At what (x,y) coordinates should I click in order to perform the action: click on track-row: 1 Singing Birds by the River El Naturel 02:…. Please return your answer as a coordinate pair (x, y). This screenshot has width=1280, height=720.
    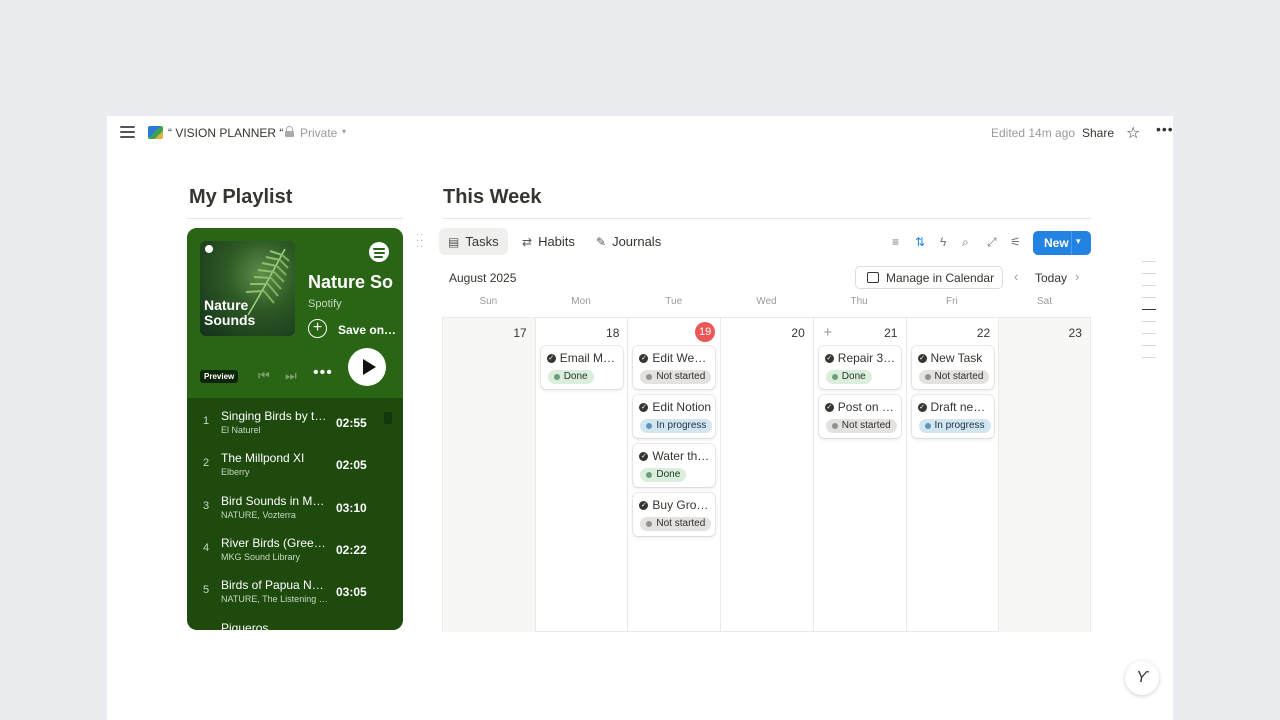
    Looking at the image, I should click on (295, 425).